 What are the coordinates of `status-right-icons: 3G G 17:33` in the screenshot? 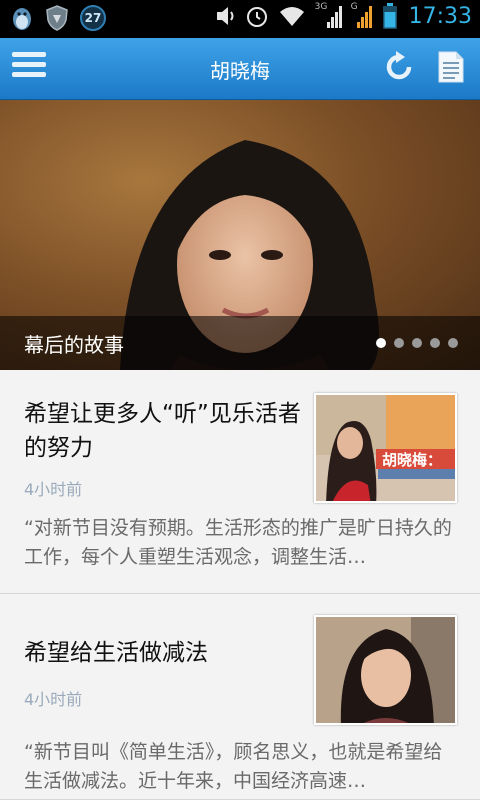 It's located at (343, 16).